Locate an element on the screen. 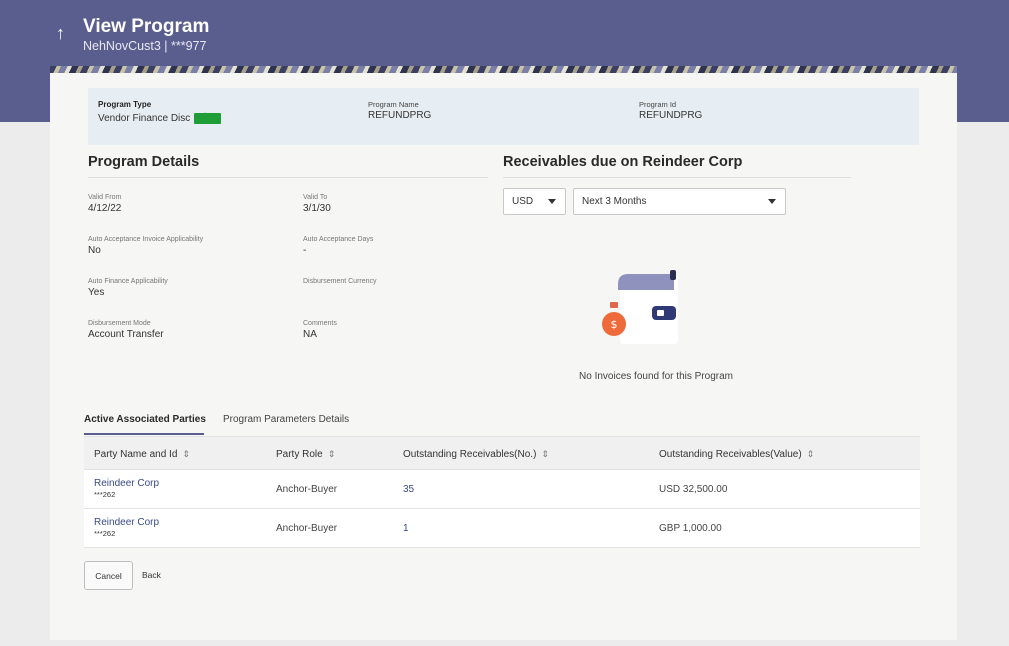 This screenshot has height=646, width=1009. outstanding-value-cell: GBP 1,000.00 is located at coordinates (690, 528).